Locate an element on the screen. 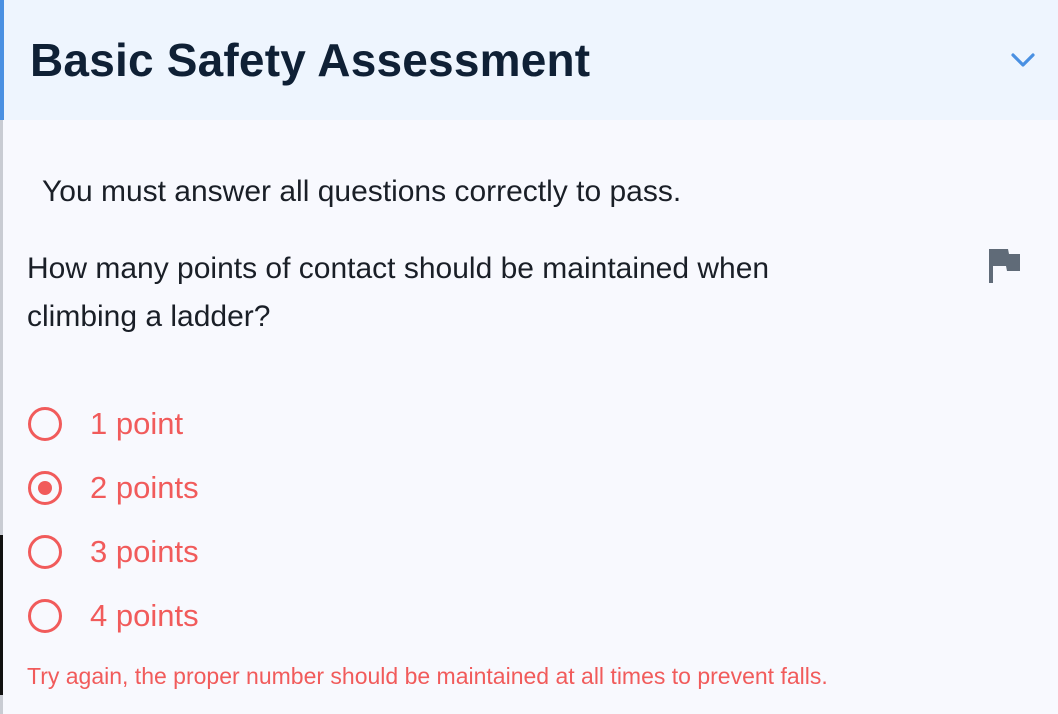 The height and width of the screenshot is (714, 1058). answer-option-2: 2 points is located at coordinates (113, 488).